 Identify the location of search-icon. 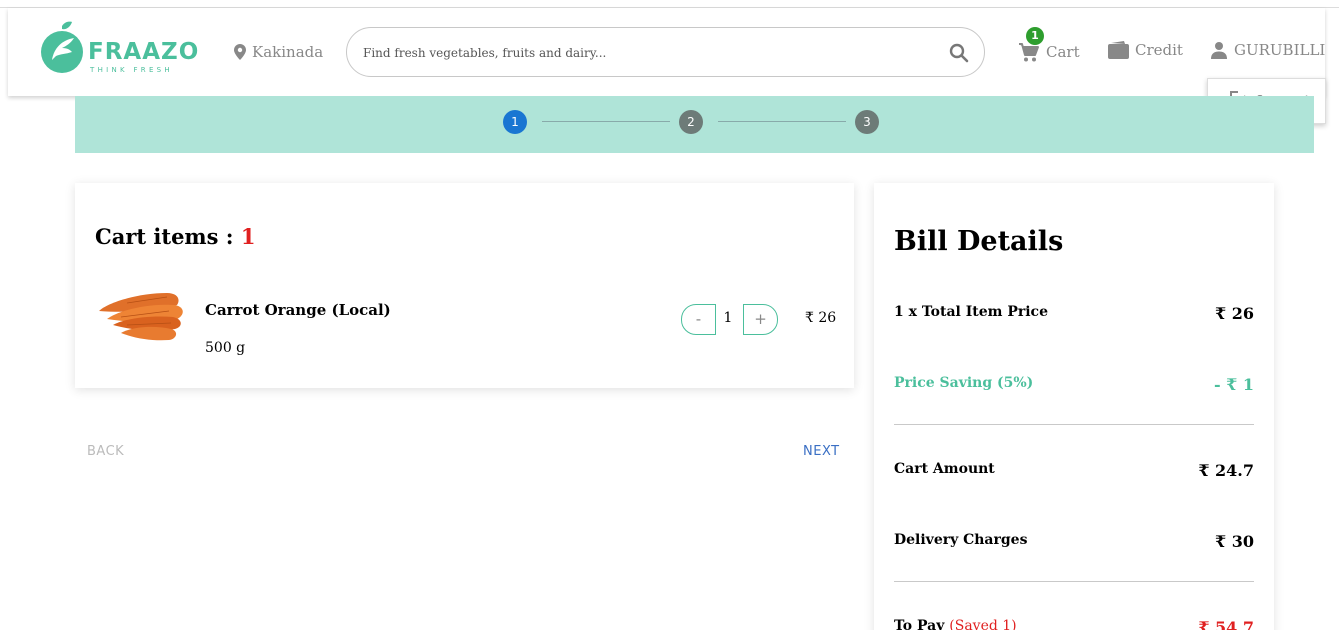
(959, 53).